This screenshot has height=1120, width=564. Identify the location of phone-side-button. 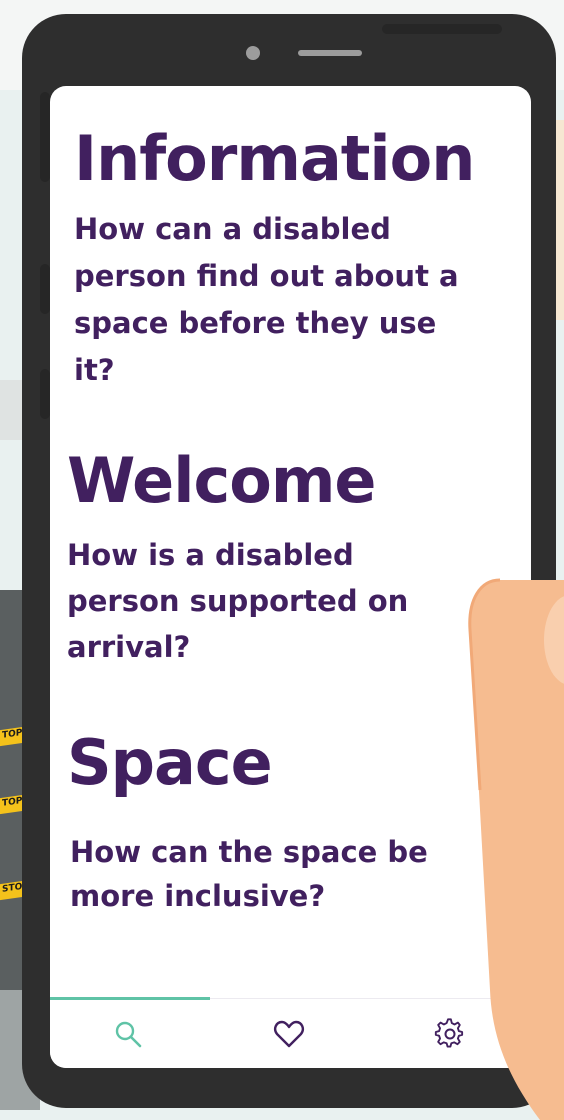
(45, 137).